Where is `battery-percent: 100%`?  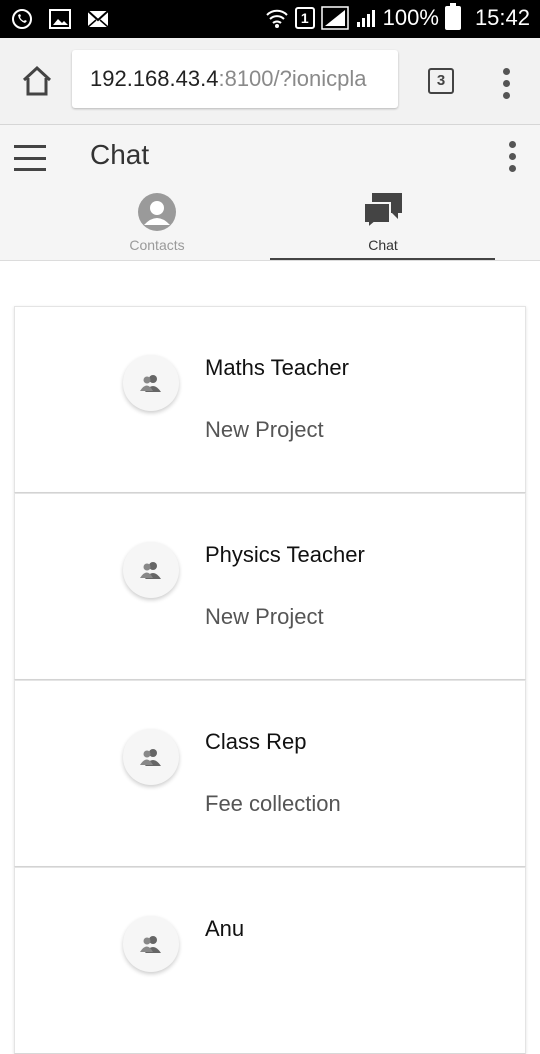 battery-percent: 100% is located at coordinates (410, 17).